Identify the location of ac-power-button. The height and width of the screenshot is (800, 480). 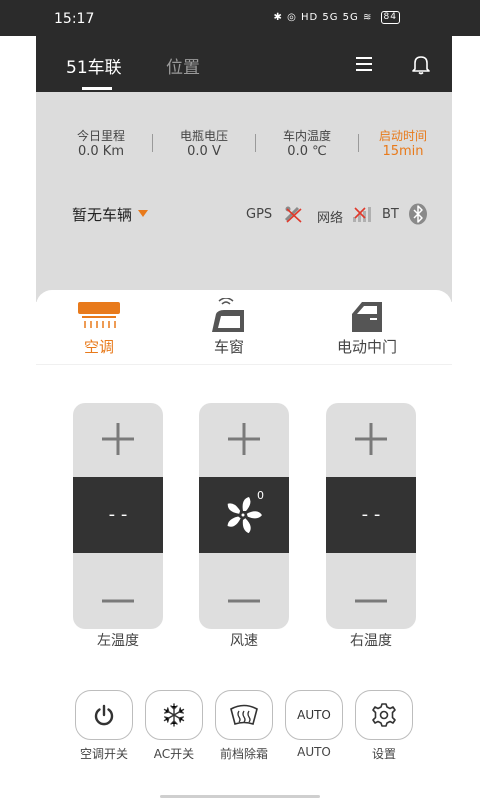
(104, 715).